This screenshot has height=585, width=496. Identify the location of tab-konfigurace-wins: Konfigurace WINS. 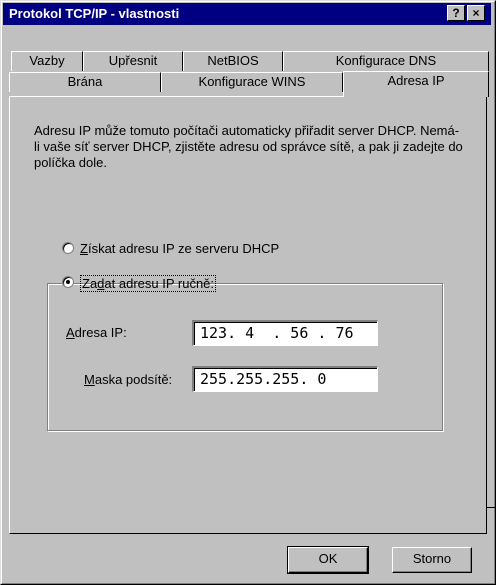
(252, 82).